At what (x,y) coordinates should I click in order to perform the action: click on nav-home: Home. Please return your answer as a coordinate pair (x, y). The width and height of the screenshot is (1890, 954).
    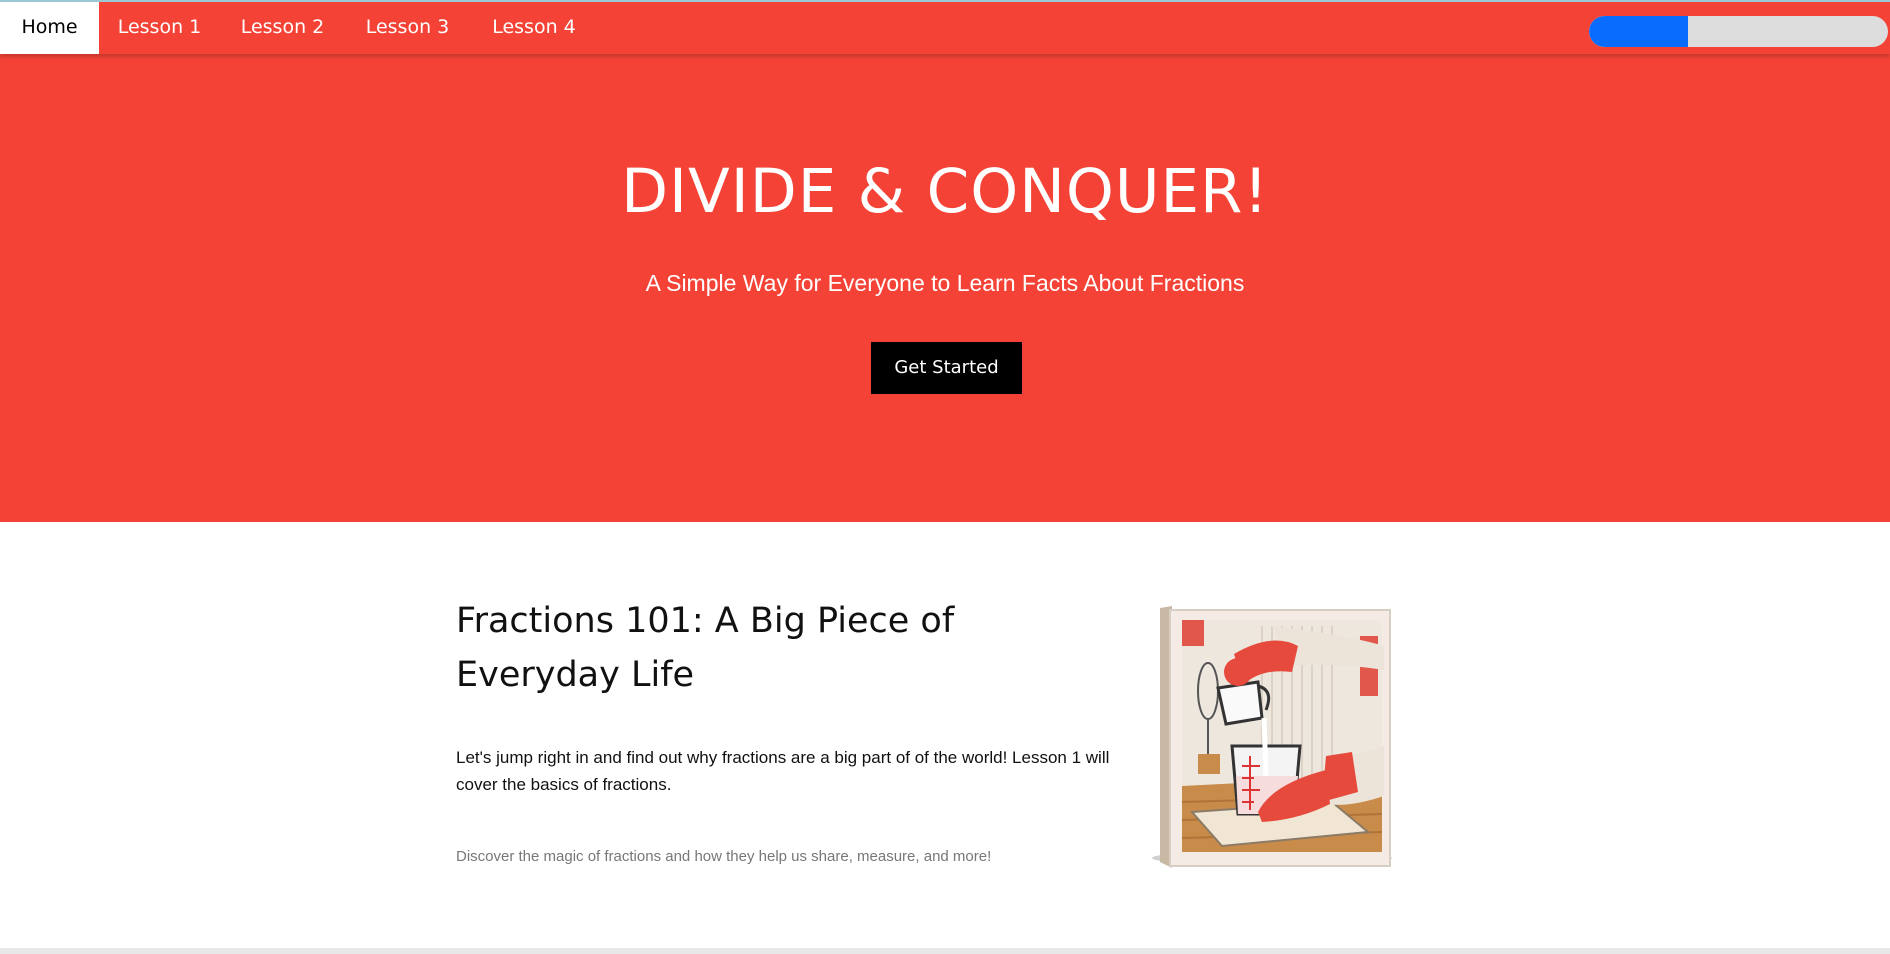
    Looking at the image, I should click on (49, 28).